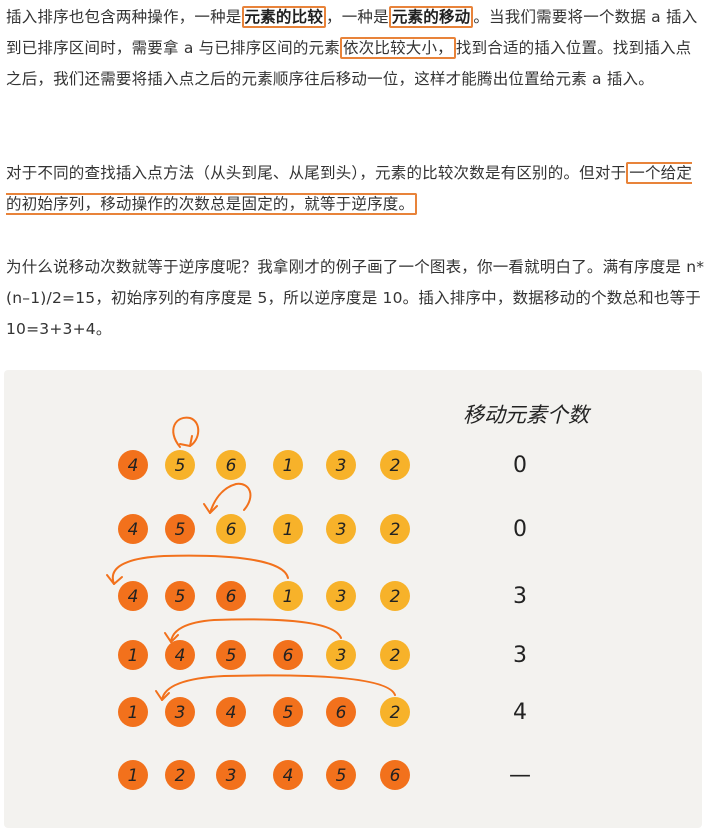 The height and width of the screenshot is (835, 713). Describe the element at coordinates (357, 17) in the screenshot. I see `p1-text-mid1: ，一种是` at that location.